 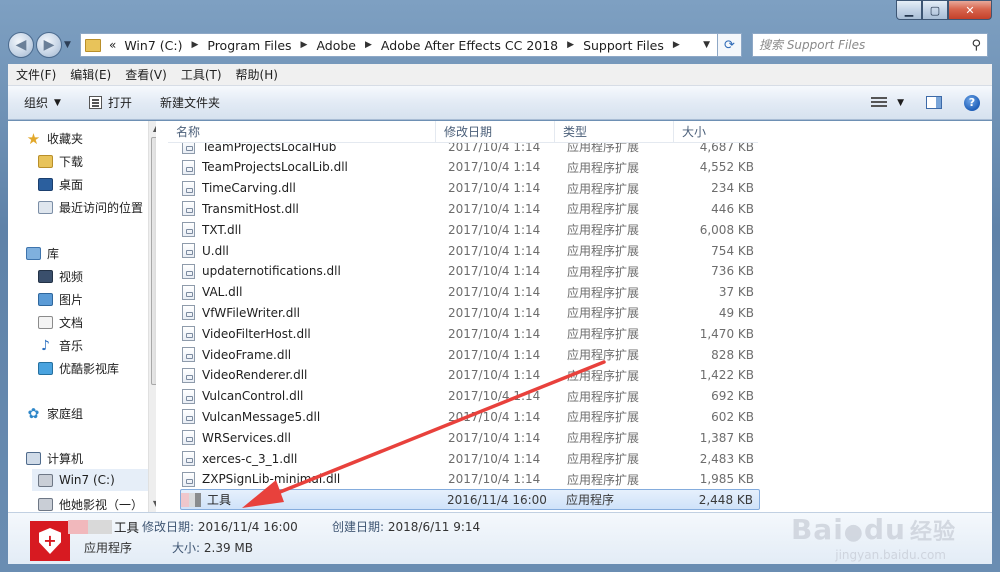 I want to click on file-size: 2,483 KB, so click(x=726, y=458).